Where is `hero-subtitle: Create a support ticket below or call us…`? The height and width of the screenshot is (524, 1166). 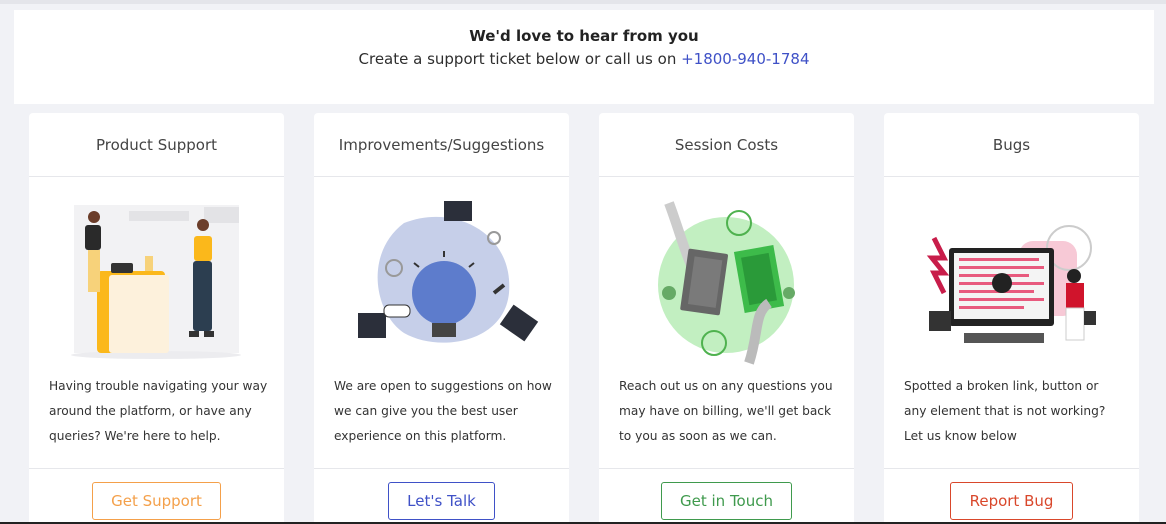 hero-subtitle: Create a support ticket below or call us… is located at coordinates (584, 59).